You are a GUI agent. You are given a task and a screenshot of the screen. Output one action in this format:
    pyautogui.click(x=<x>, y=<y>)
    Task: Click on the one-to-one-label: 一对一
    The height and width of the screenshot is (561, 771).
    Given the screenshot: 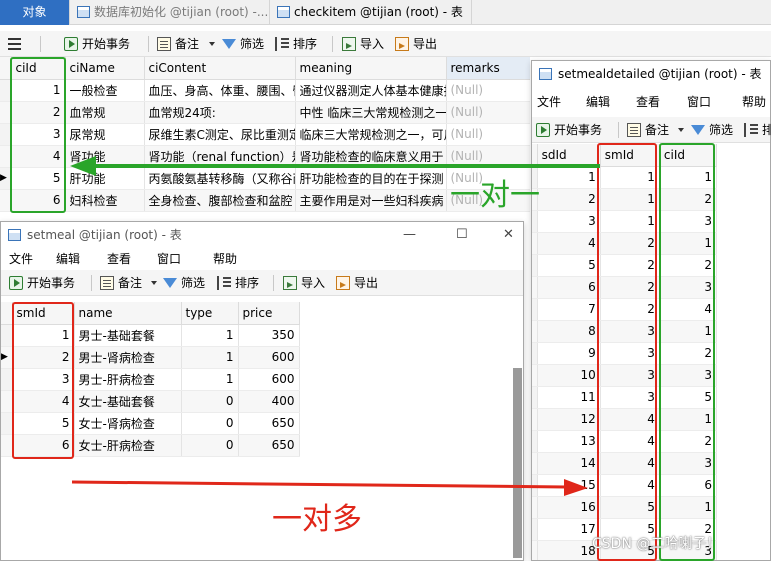 What is the action you would take?
    pyautogui.click(x=495, y=195)
    